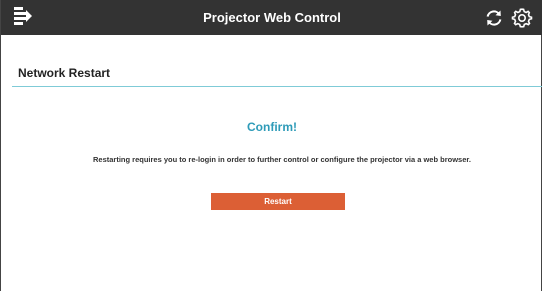  I want to click on refresh-button, so click(494, 18).